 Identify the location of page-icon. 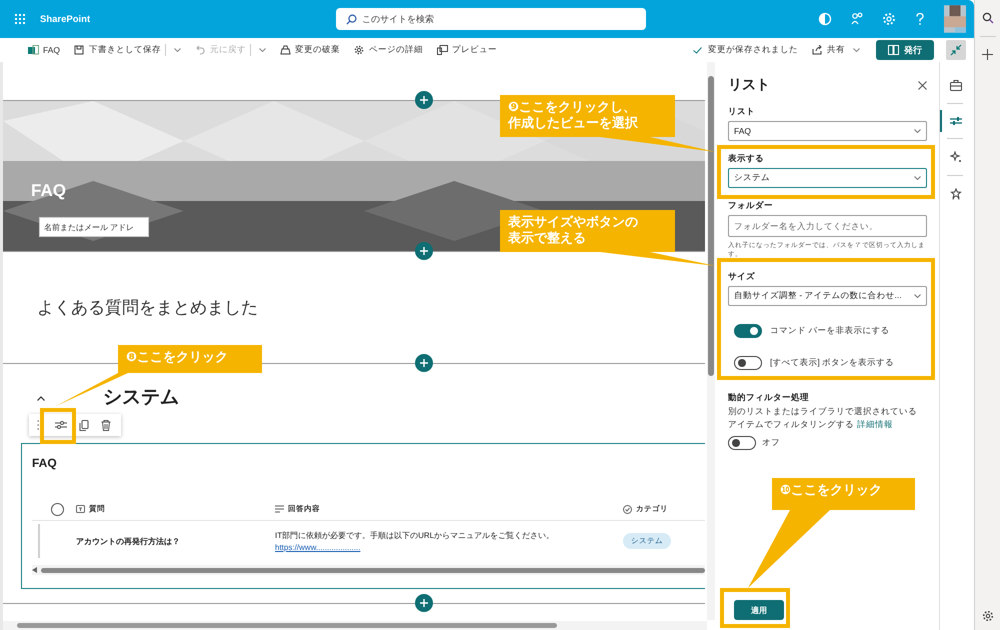
(33, 50).